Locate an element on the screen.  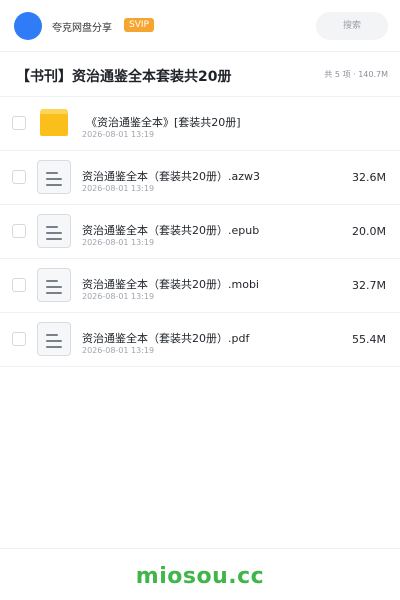
file-size: 20.0M is located at coordinates (369, 231).